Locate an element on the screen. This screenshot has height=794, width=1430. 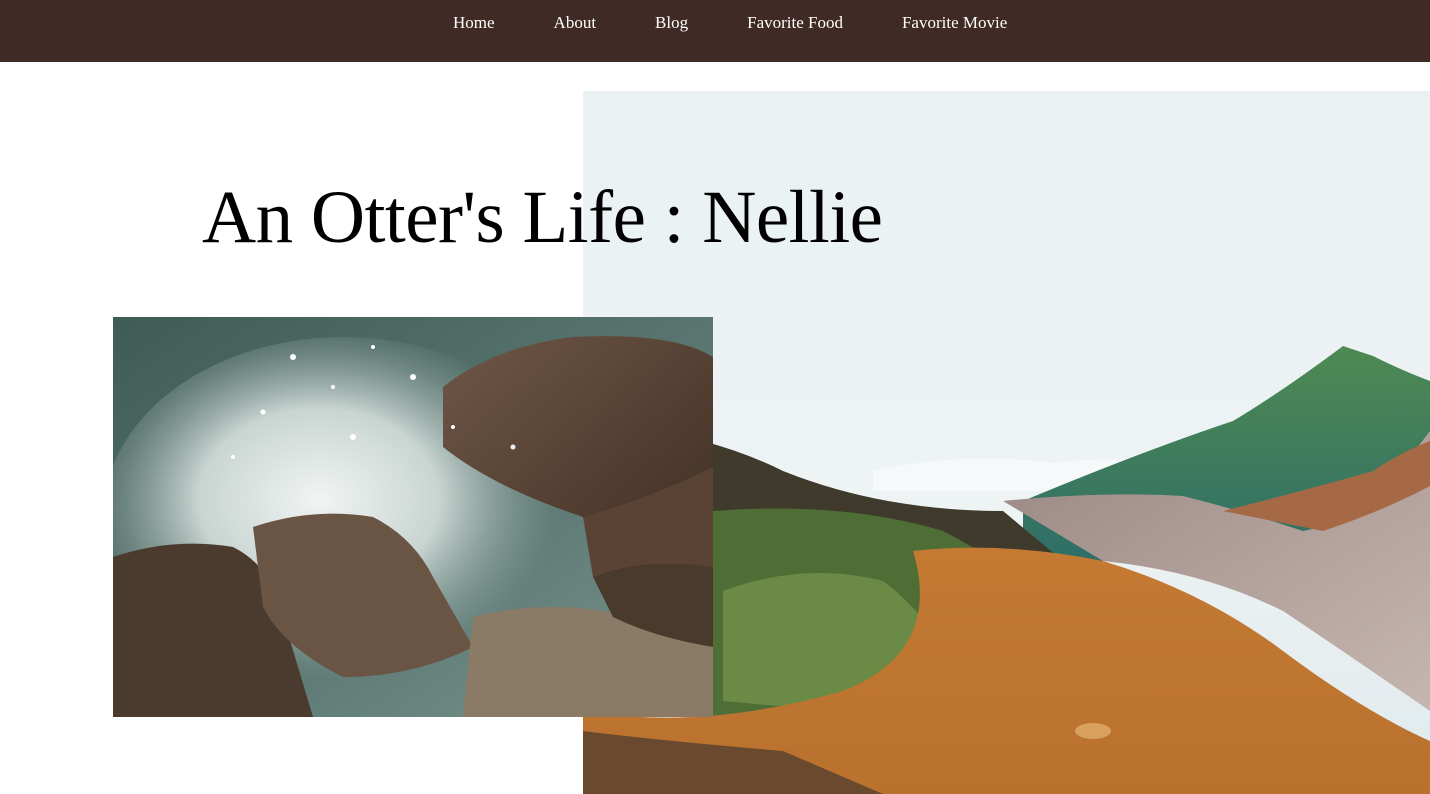
nav-link-home: Home is located at coordinates (474, 23).